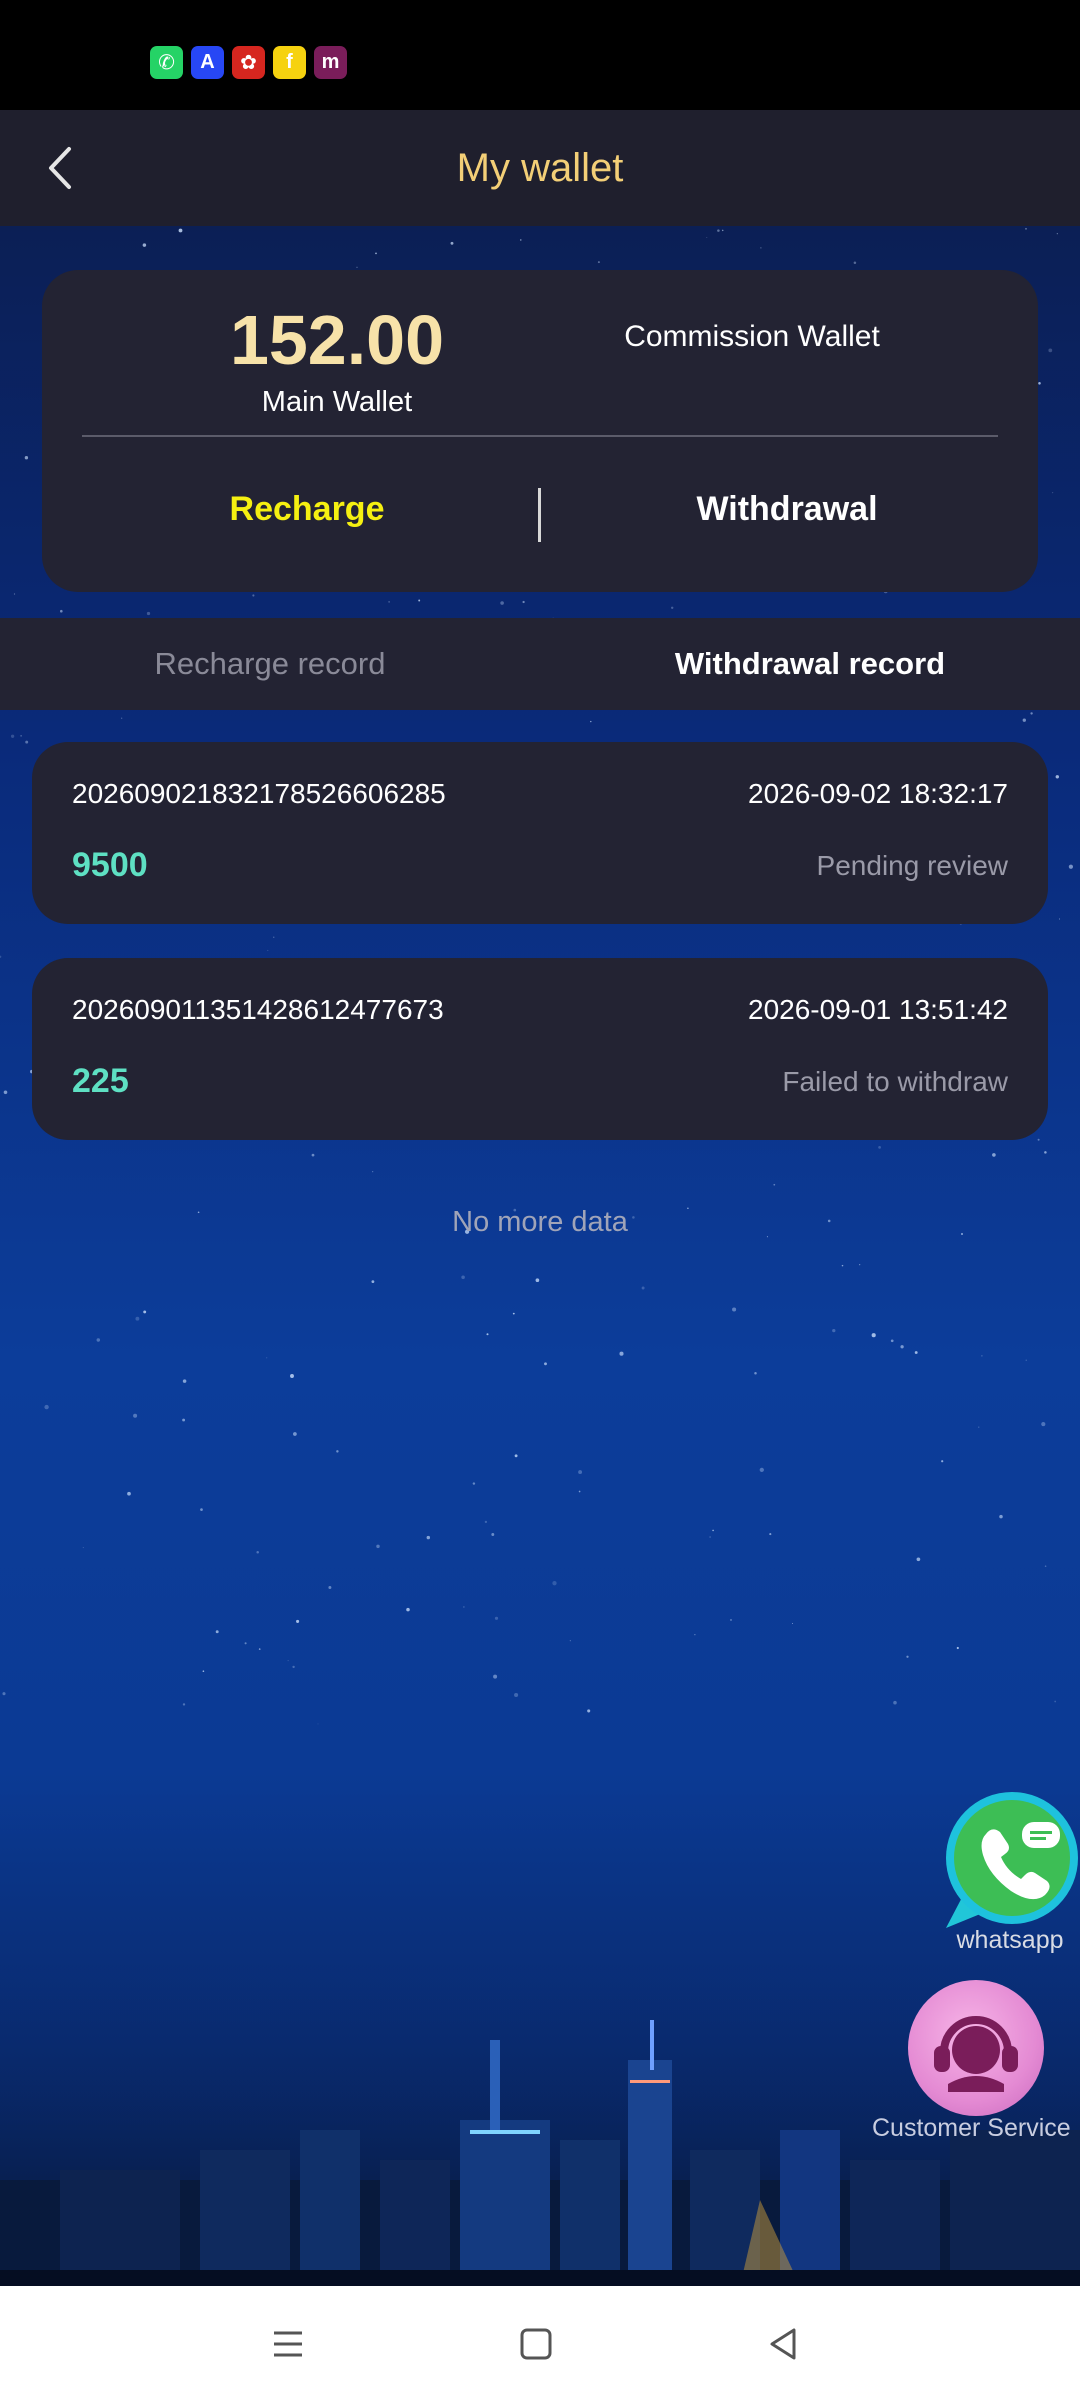 The height and width of the screenshot is (2400, 1080). What do you see at coordinates (1009, 1861) in the screenshot?
I see `whatsapp-button` at bounding box center [1009, 1861].